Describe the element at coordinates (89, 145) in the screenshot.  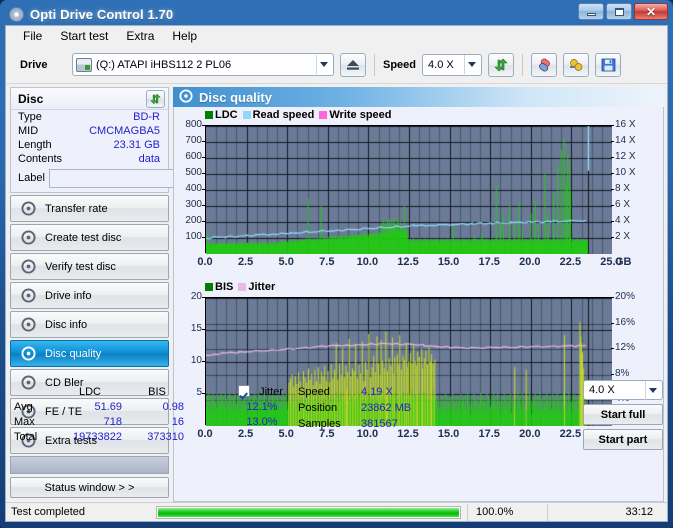
I see `disc-row-length: Length 23.31 GB` at that location.